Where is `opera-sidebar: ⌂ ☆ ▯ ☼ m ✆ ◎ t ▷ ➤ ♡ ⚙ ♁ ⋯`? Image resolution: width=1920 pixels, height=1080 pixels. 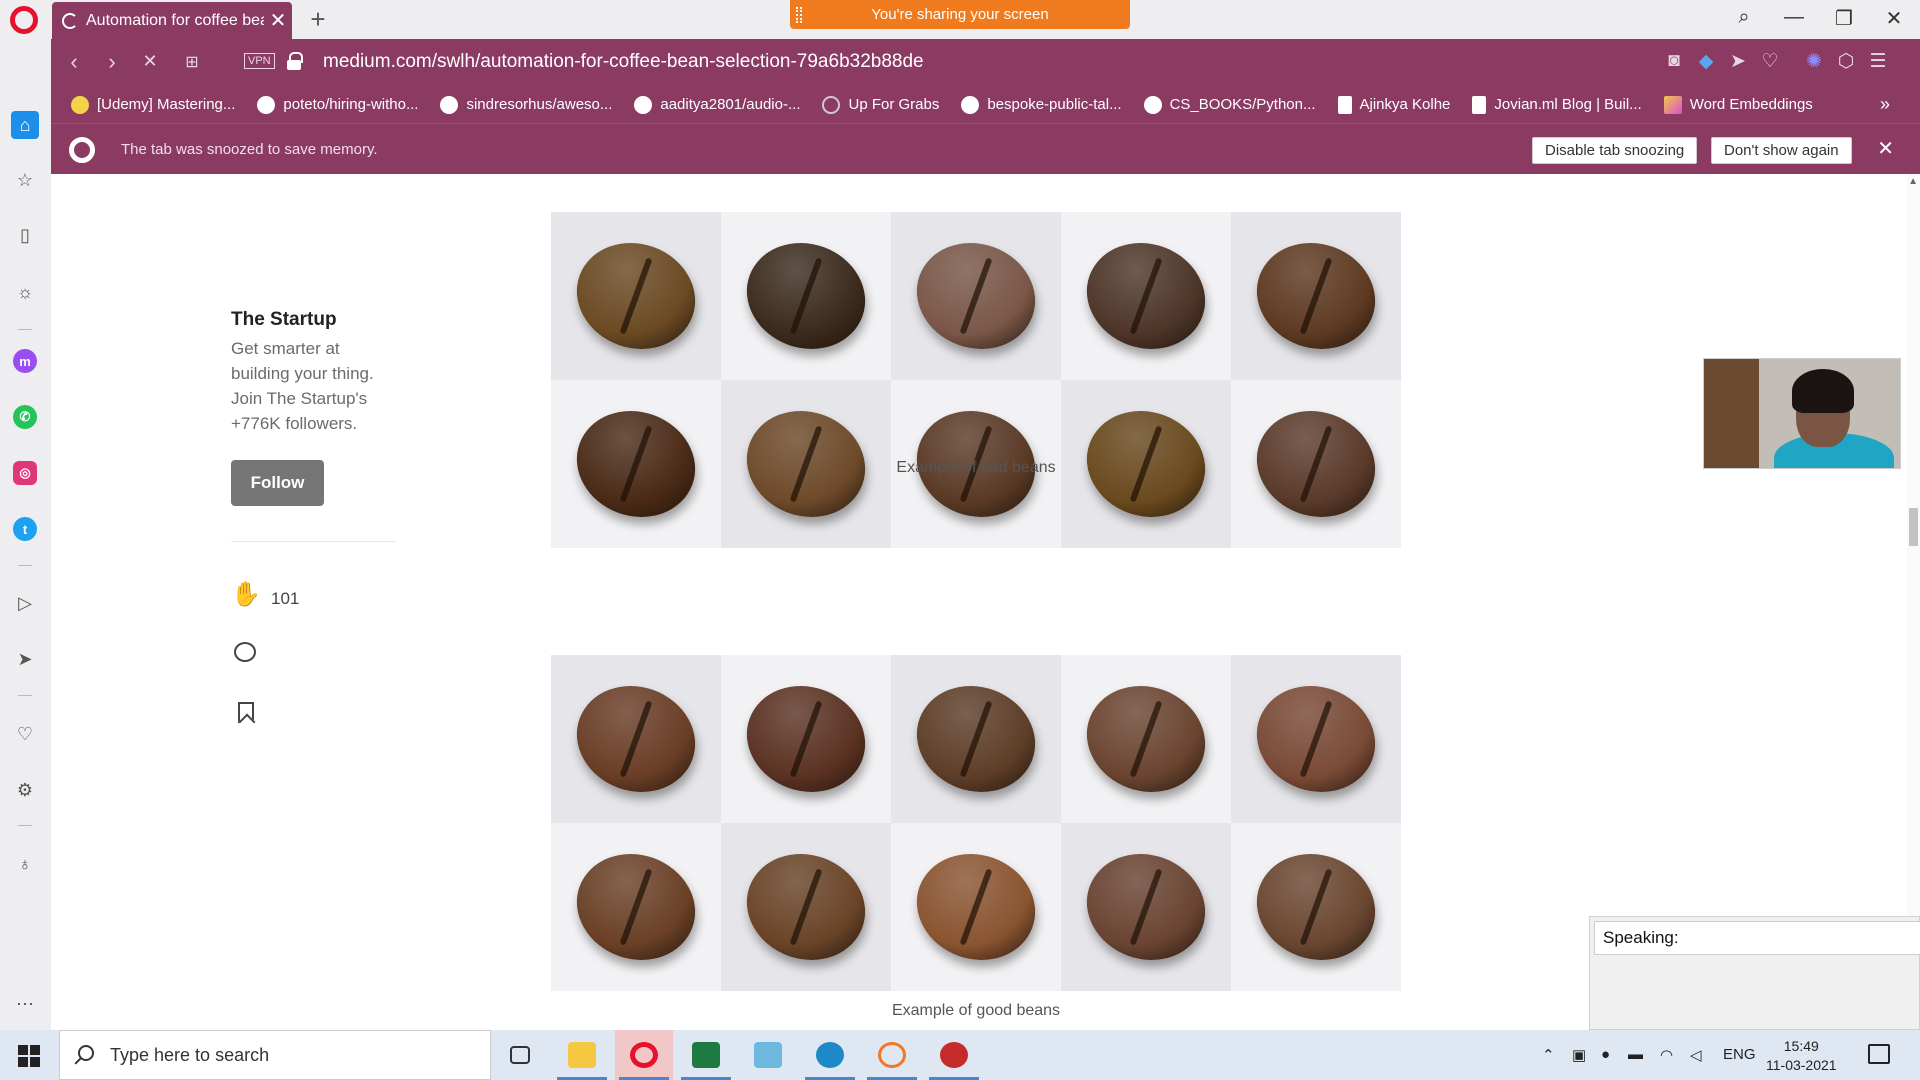
opera-sidebar: ⌂ ☆ ▯ ☼ m ✆ ◎ t ▷ ➤ ♡ ⚙ ♁ ⋯ is located at coordinates (25, 534).